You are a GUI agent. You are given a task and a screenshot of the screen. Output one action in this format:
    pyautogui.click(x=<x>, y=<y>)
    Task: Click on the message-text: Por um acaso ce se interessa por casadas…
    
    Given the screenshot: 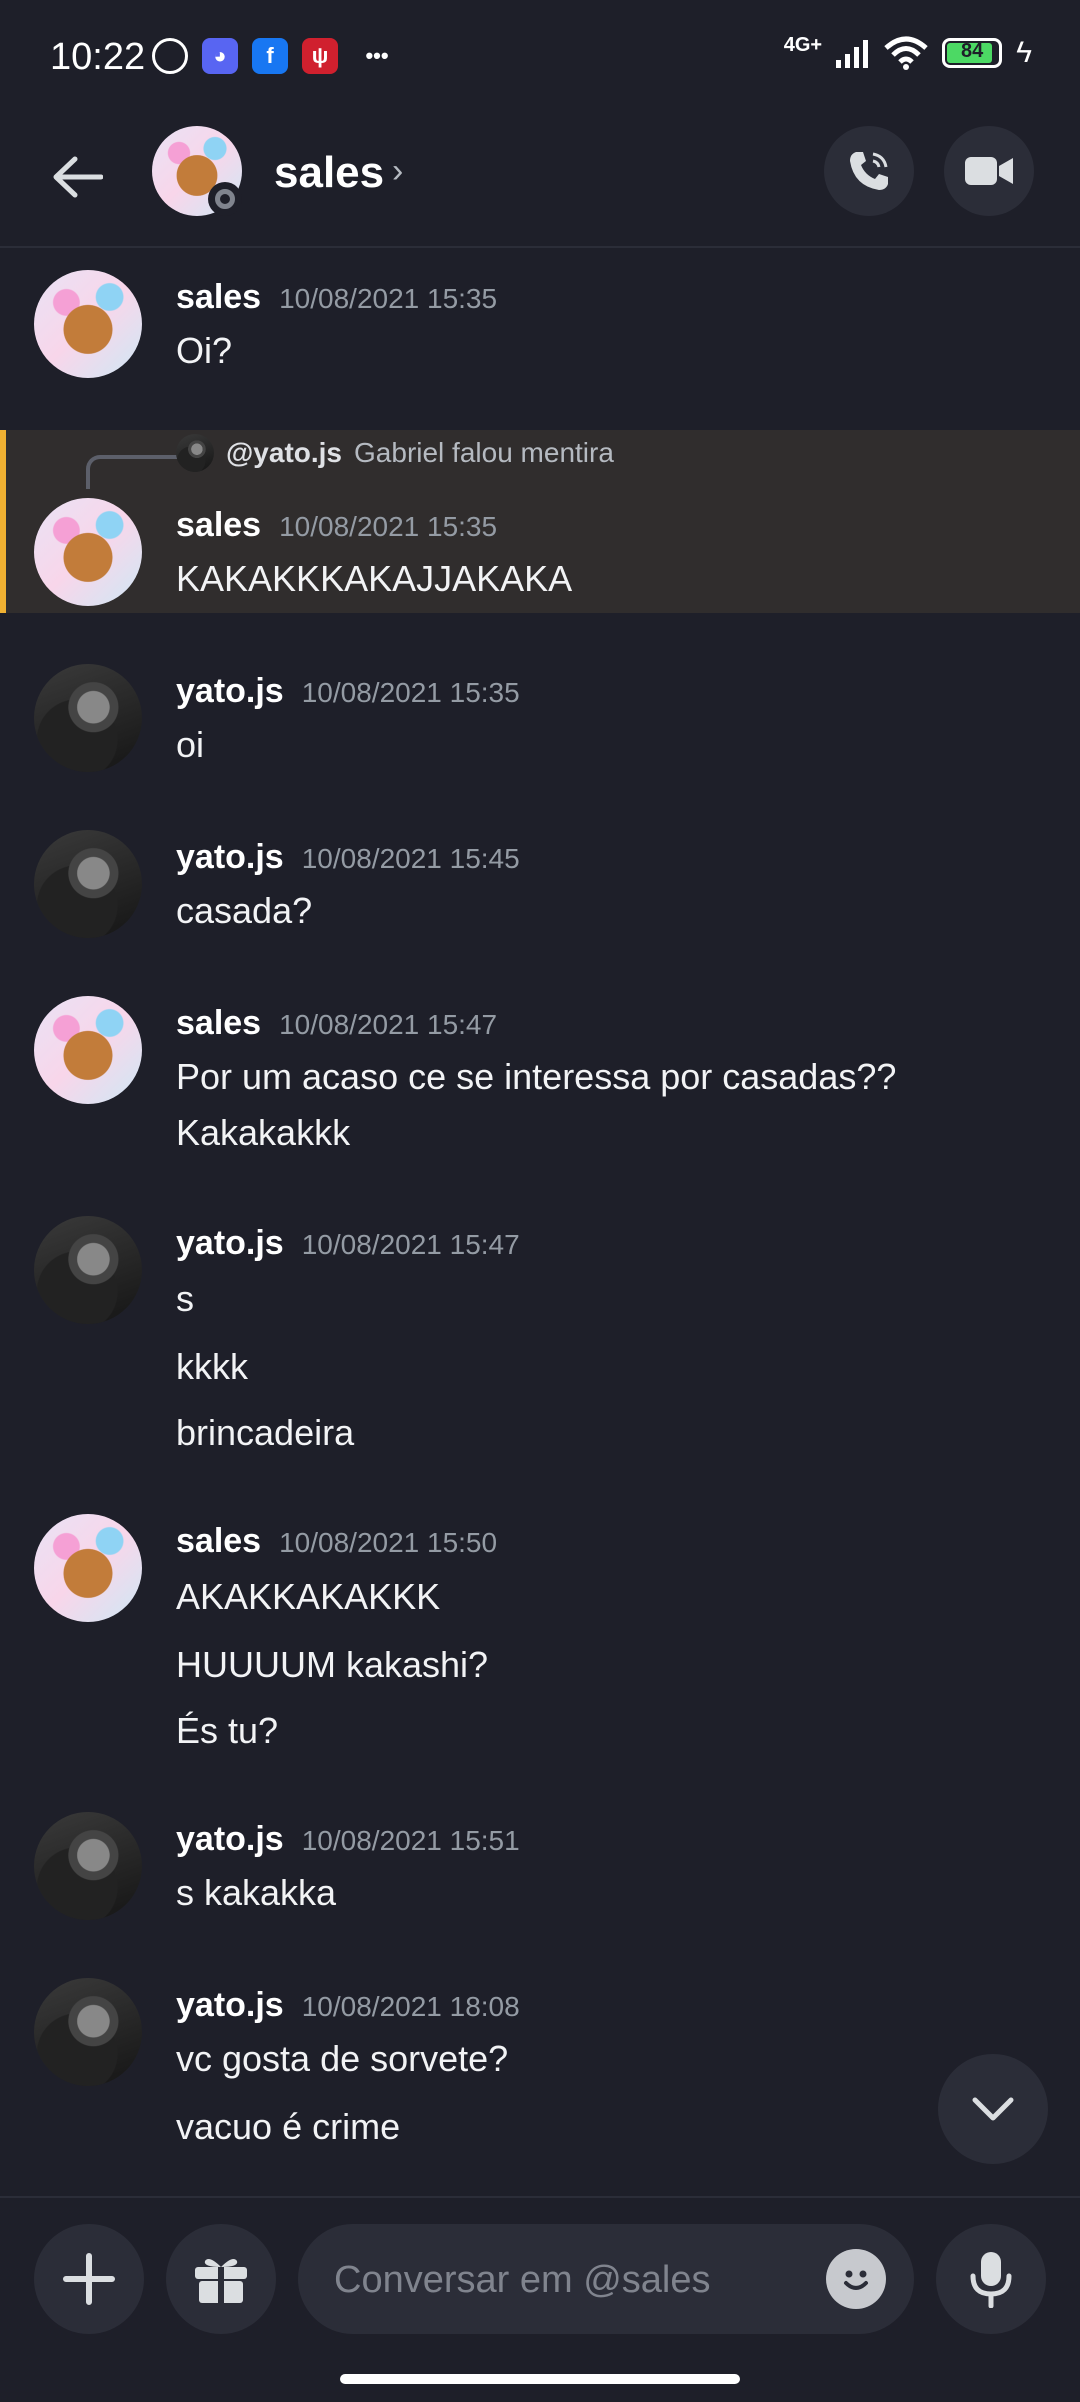 What is the action you would take?
    pyautogui.click(x=536, y=1077)
    